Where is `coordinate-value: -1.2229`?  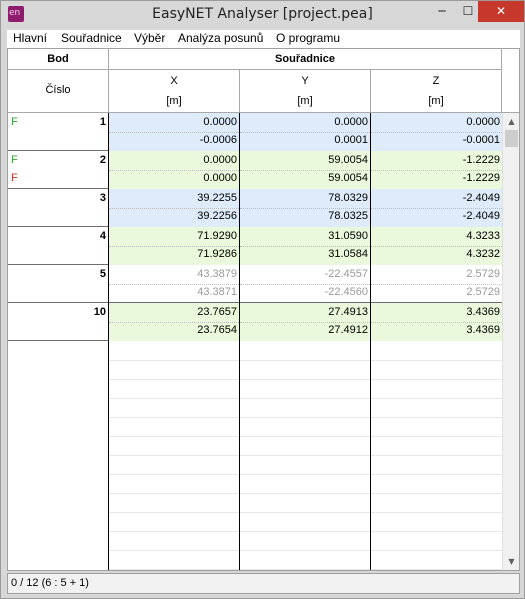
coordinate-value: -1.2229 is located at coordinates (481, 160).